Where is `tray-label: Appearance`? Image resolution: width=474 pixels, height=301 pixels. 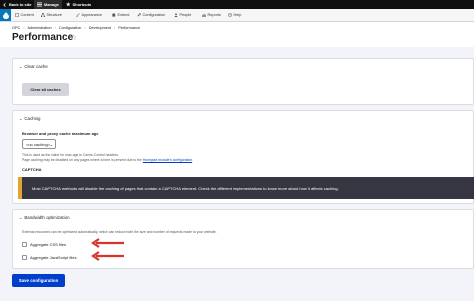 tray-label: Appearance is located at coordinates (91, 15).